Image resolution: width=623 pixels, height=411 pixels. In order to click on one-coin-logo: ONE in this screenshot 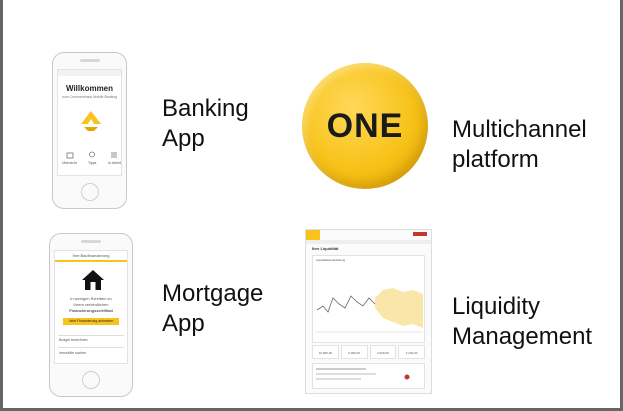, I will do `click(365, 126)`.